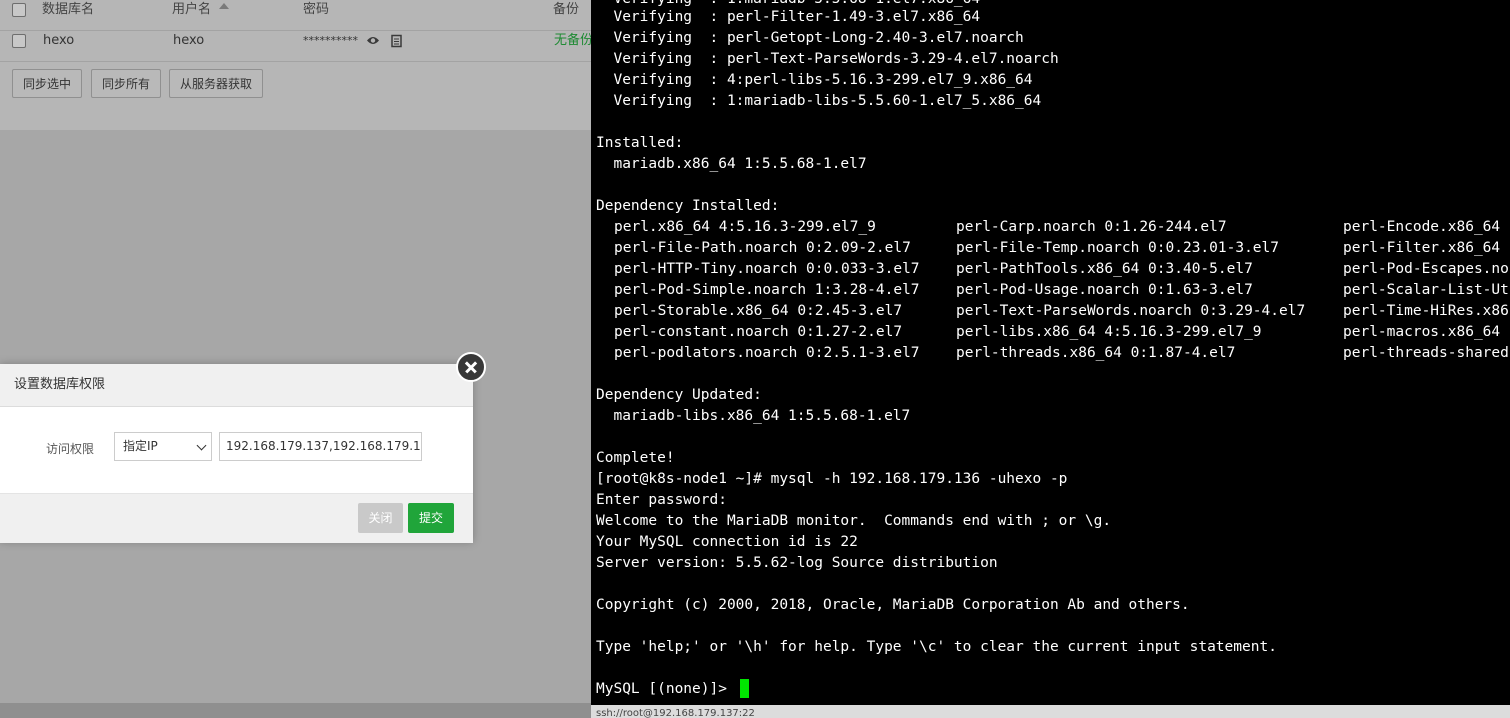 Image resolution: width=1510 pixels, height=718 pixels. I want to click on access-permission-select: 指定IP, so click(163, 446).